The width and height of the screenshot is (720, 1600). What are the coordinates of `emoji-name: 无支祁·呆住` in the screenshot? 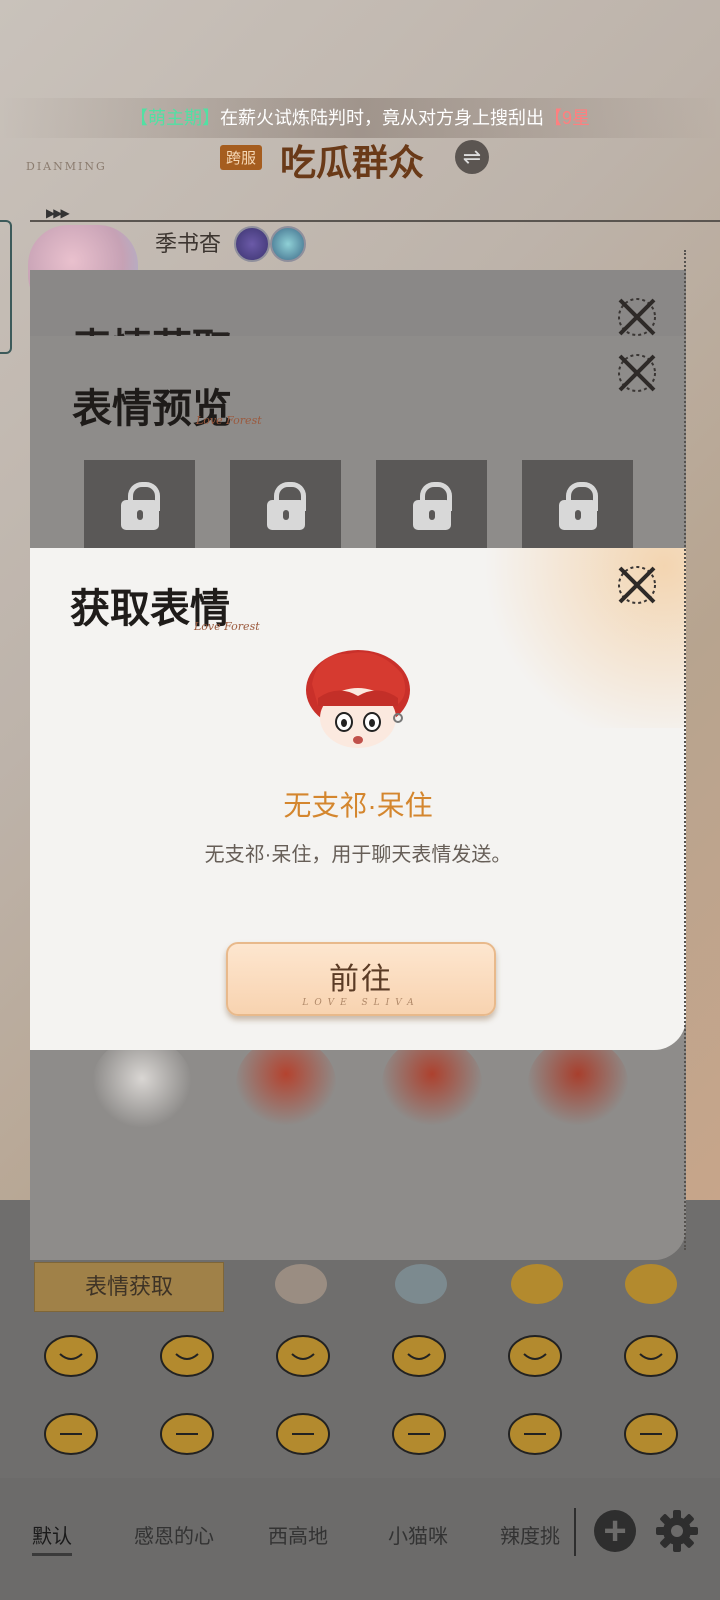 It's located at (358, 805).